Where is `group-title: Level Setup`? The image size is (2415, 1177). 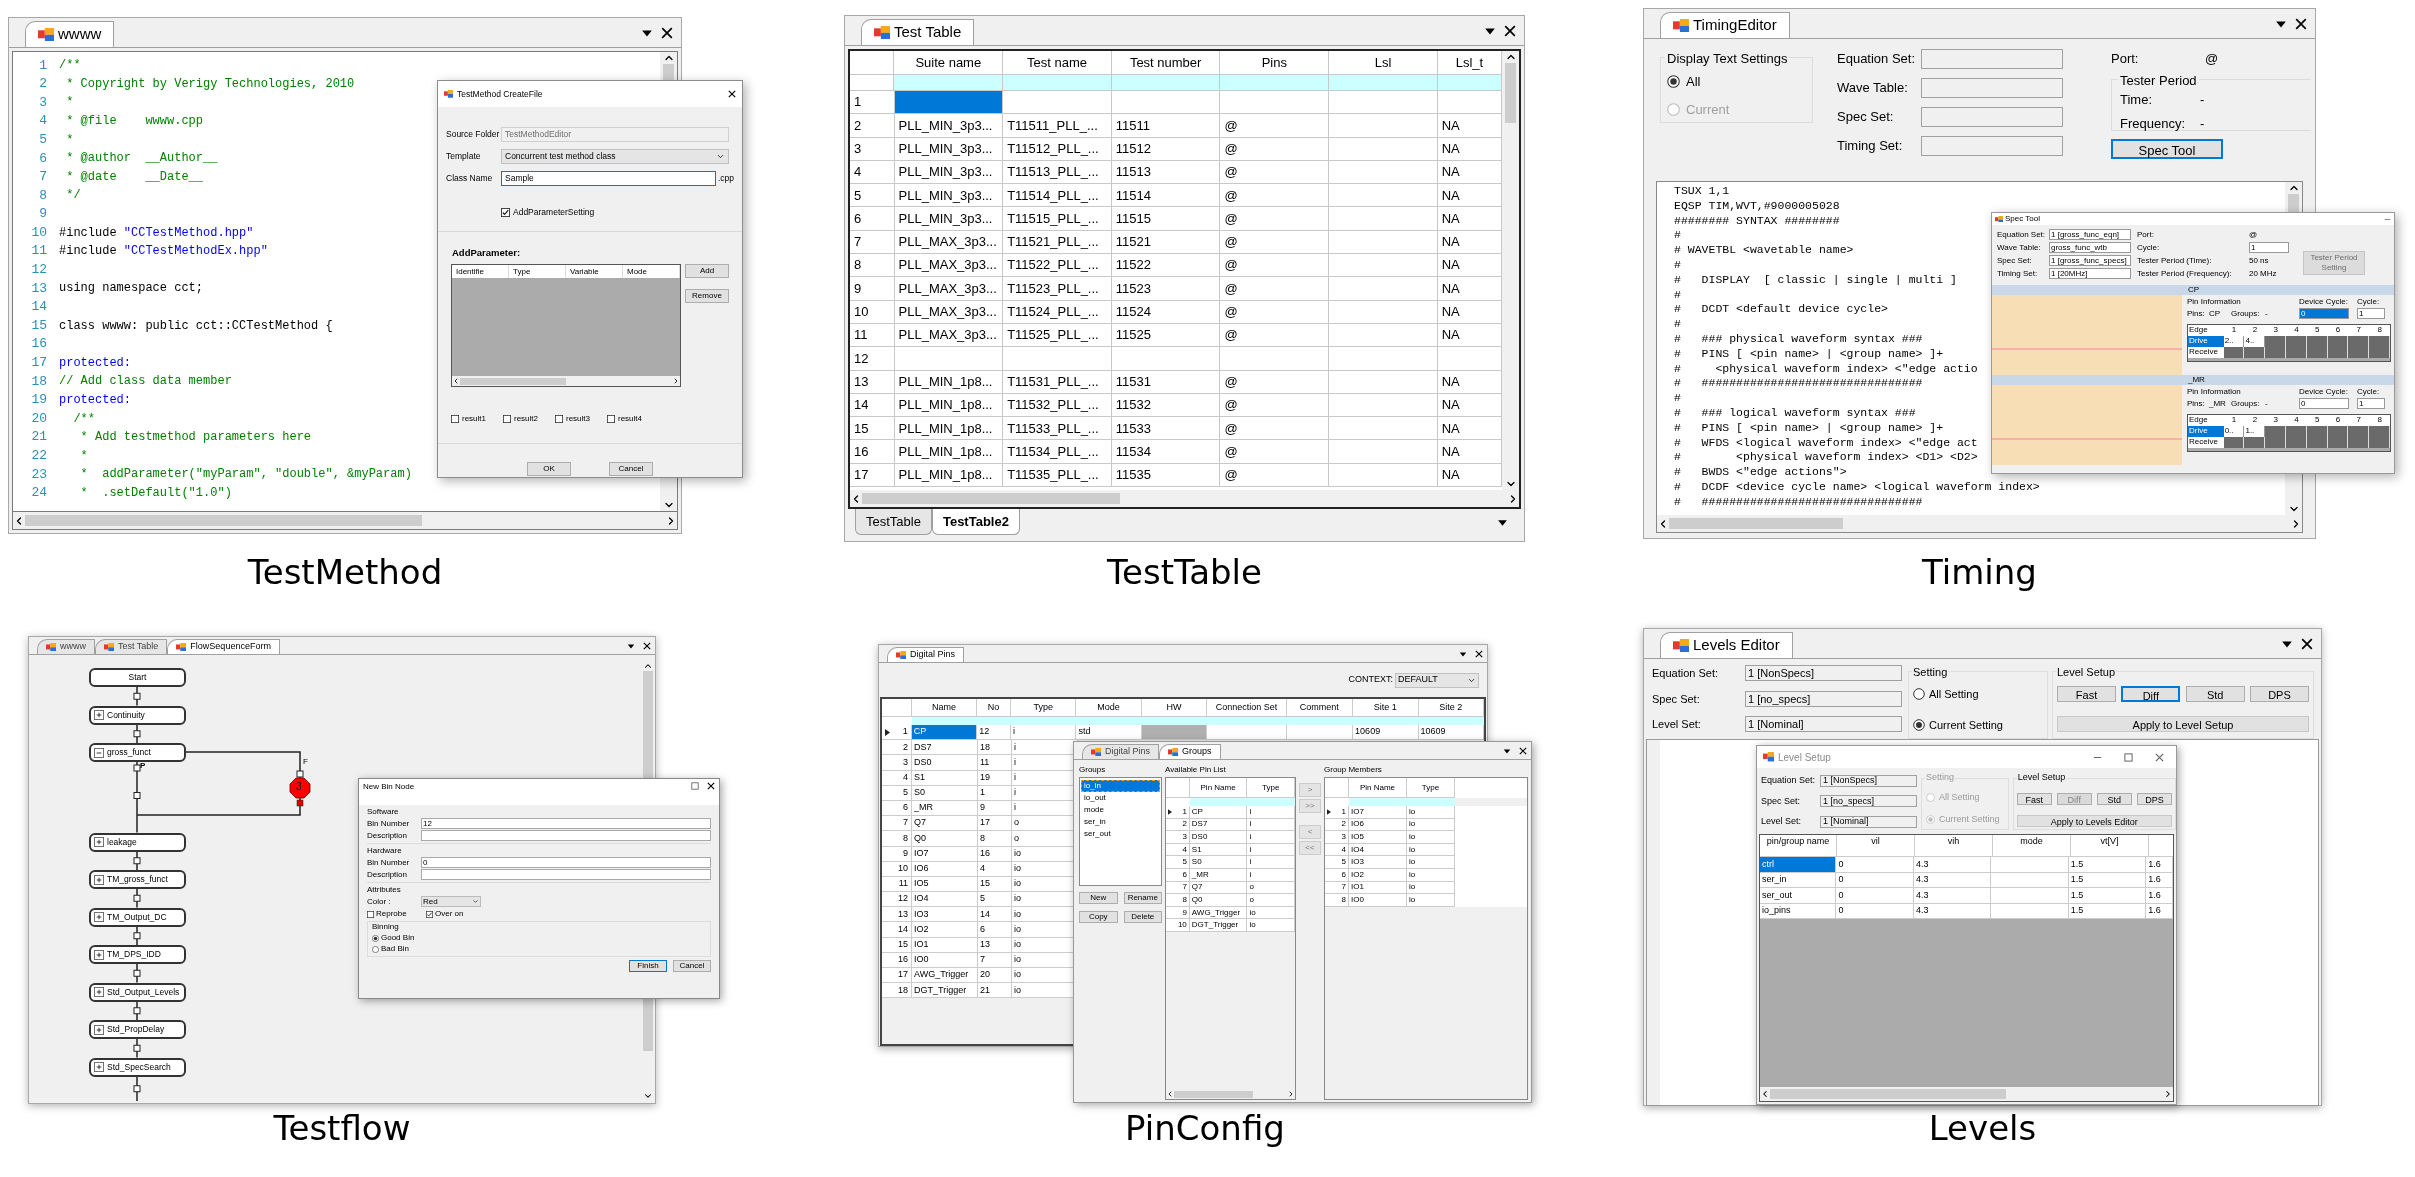
group-title: Level Setup is located at coordinates (2041, 778).